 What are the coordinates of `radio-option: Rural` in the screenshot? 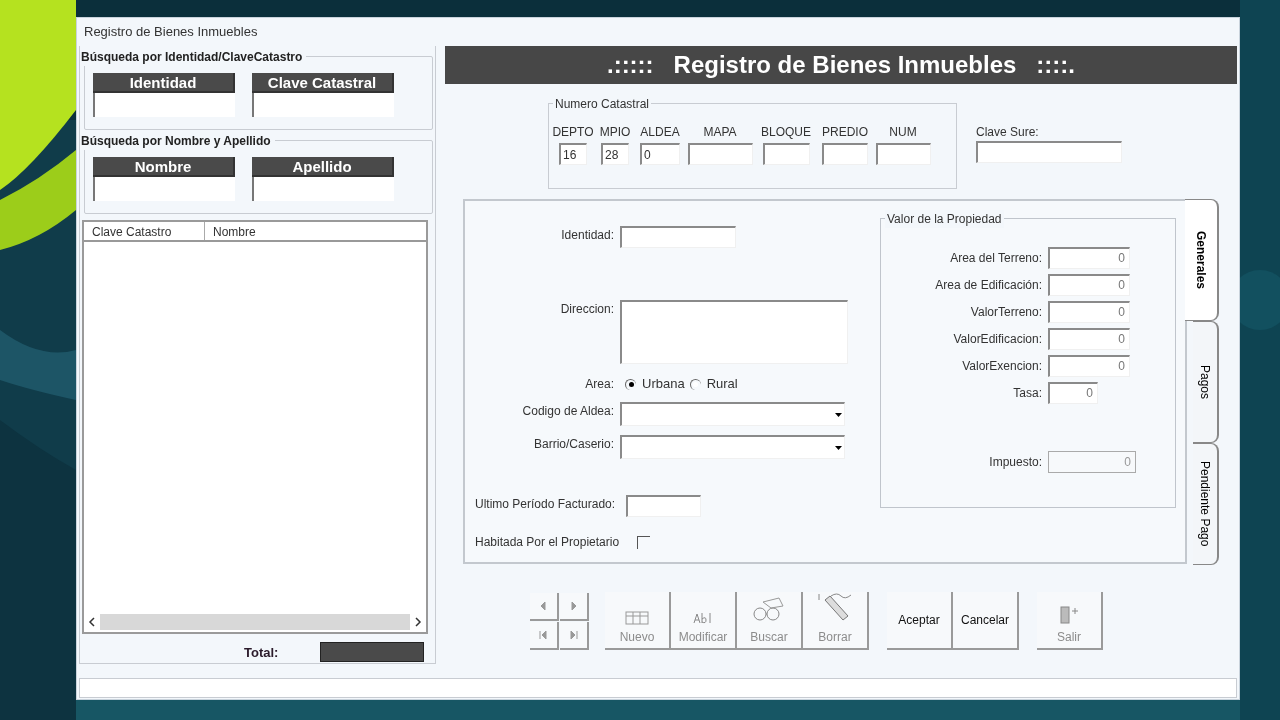 It's located at (713, 384).